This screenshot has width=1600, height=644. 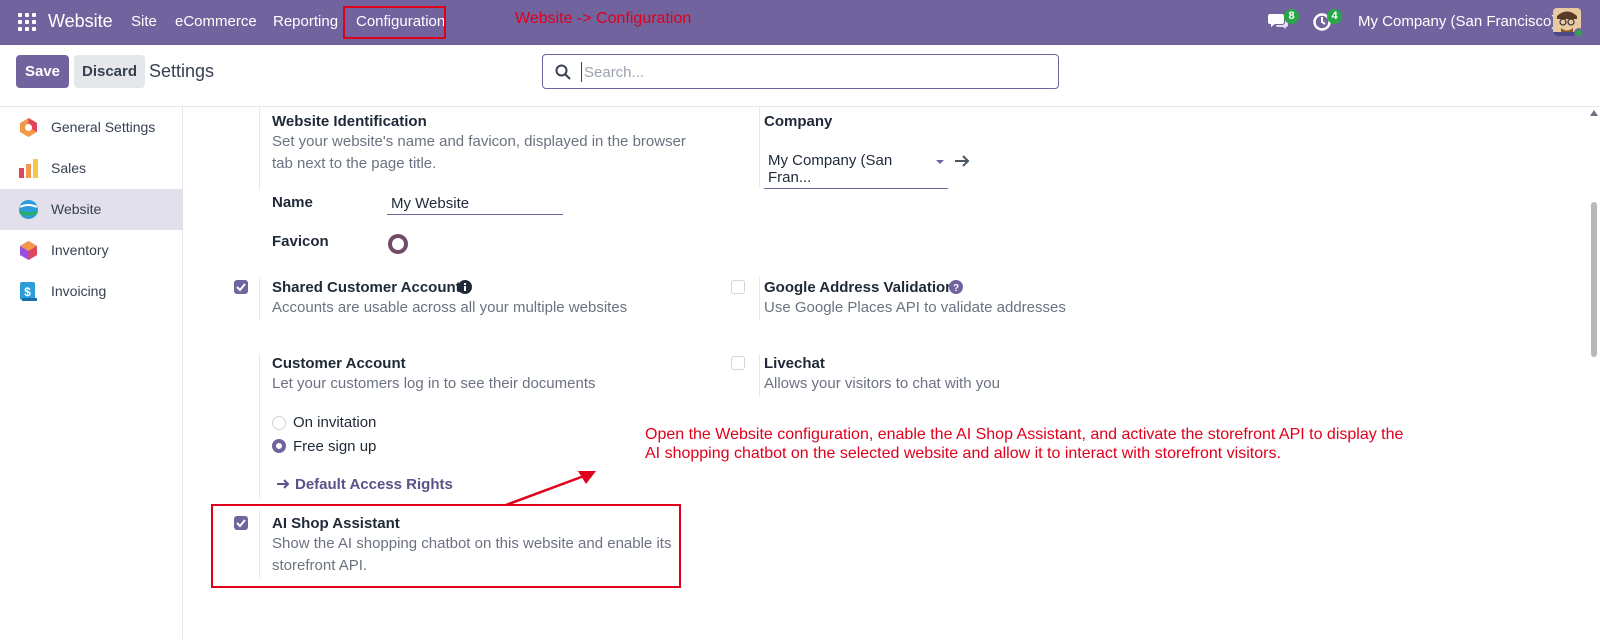 What do you see at coordinates (279, 446) in the screenshot?
I see `radio-free-sign-up` at bounding box center [279, 446].